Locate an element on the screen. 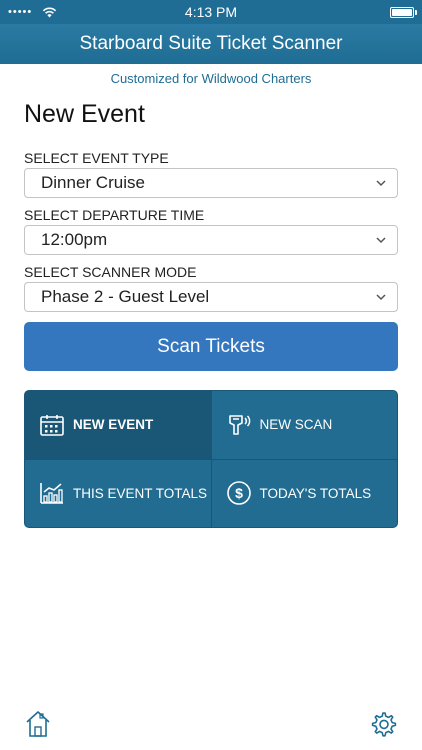 Image resolution: width=422 pixels, height=750 pixels. scanner-mode-value: Phase 2 - Guest Level is located at coordinates (125, 296).